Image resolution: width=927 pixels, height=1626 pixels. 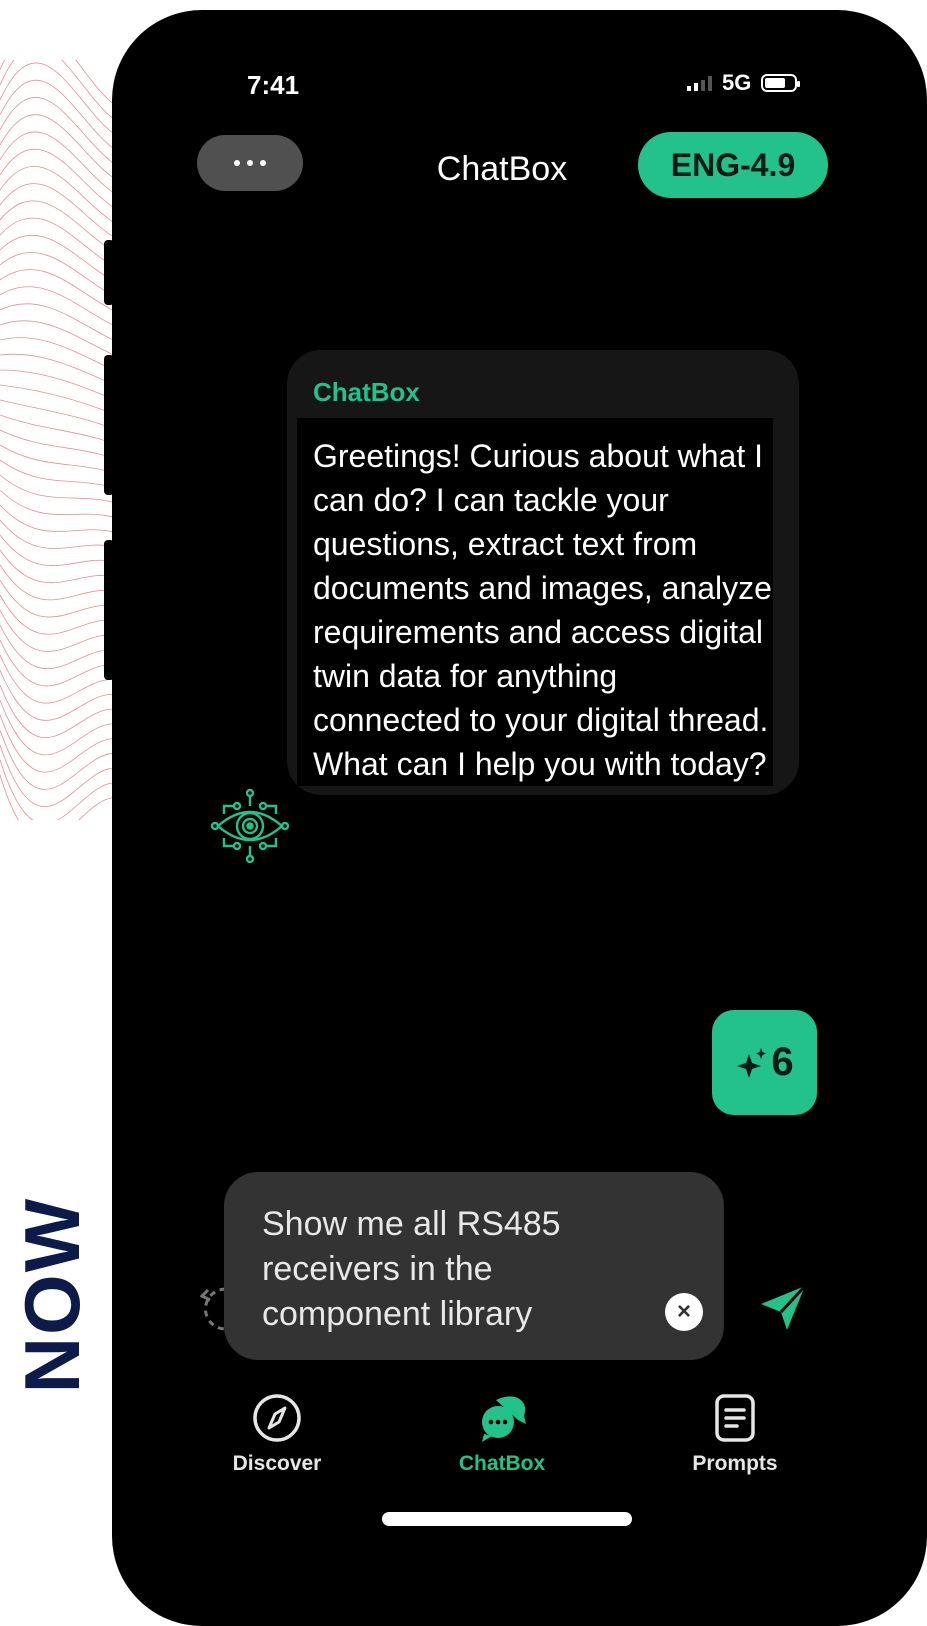 What do you see at coordinates (52, 1295) in the screenshot?
I see `side-label: NOW` at bounding box center [52, 1295].